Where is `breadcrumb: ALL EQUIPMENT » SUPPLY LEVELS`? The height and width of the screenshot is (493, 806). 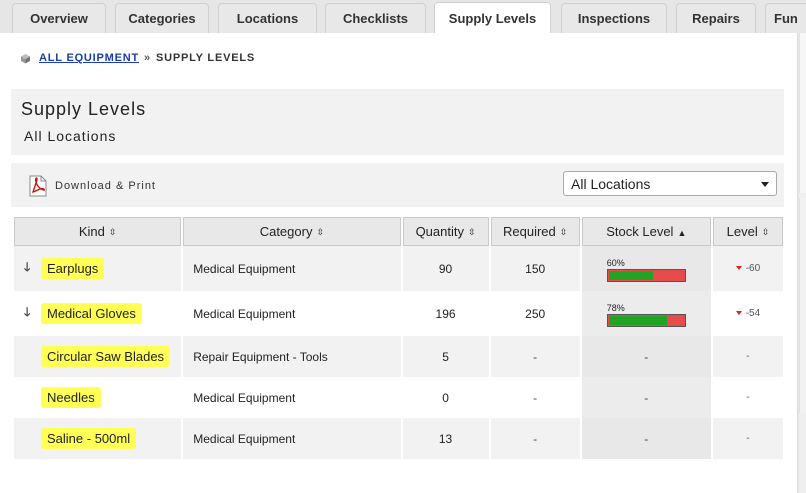
breadcrumb: ALL EQUIPMENT » SUPPLY LEVELS is located at coordinates (137, 58).